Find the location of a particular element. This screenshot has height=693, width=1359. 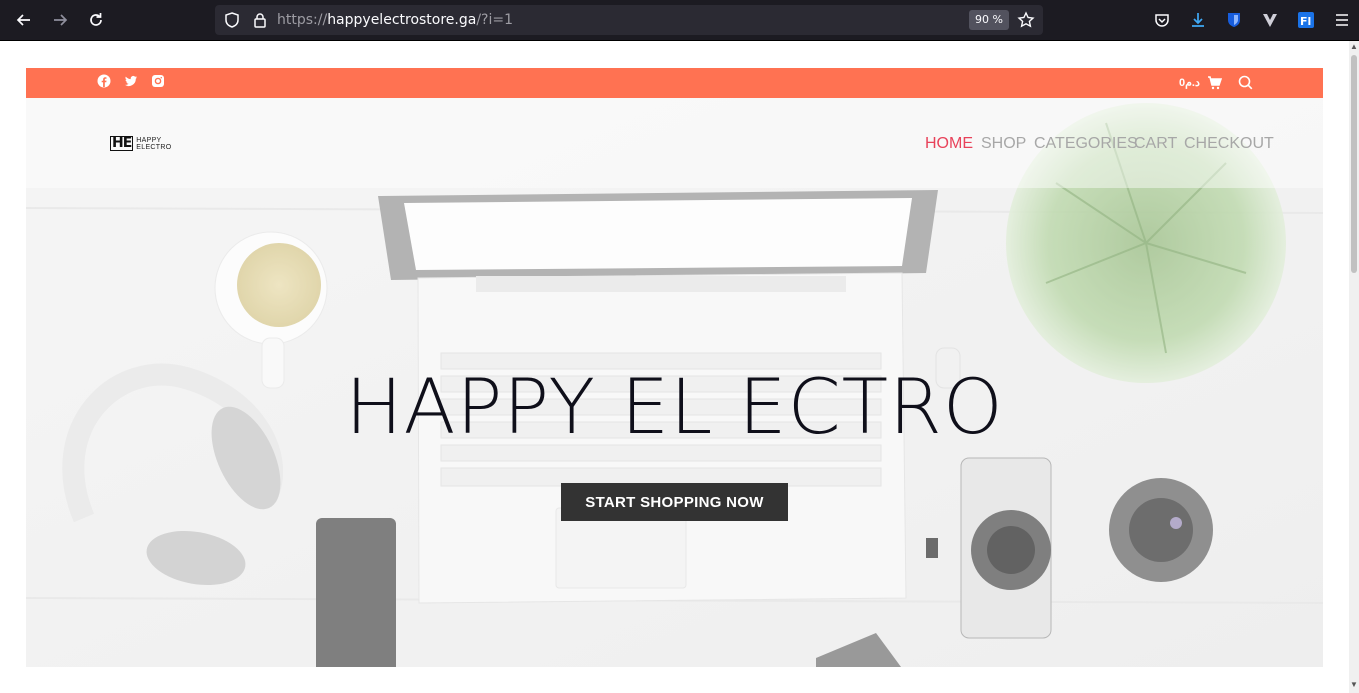

nav-shop: SHOP is located at coordinates (1003, 144).